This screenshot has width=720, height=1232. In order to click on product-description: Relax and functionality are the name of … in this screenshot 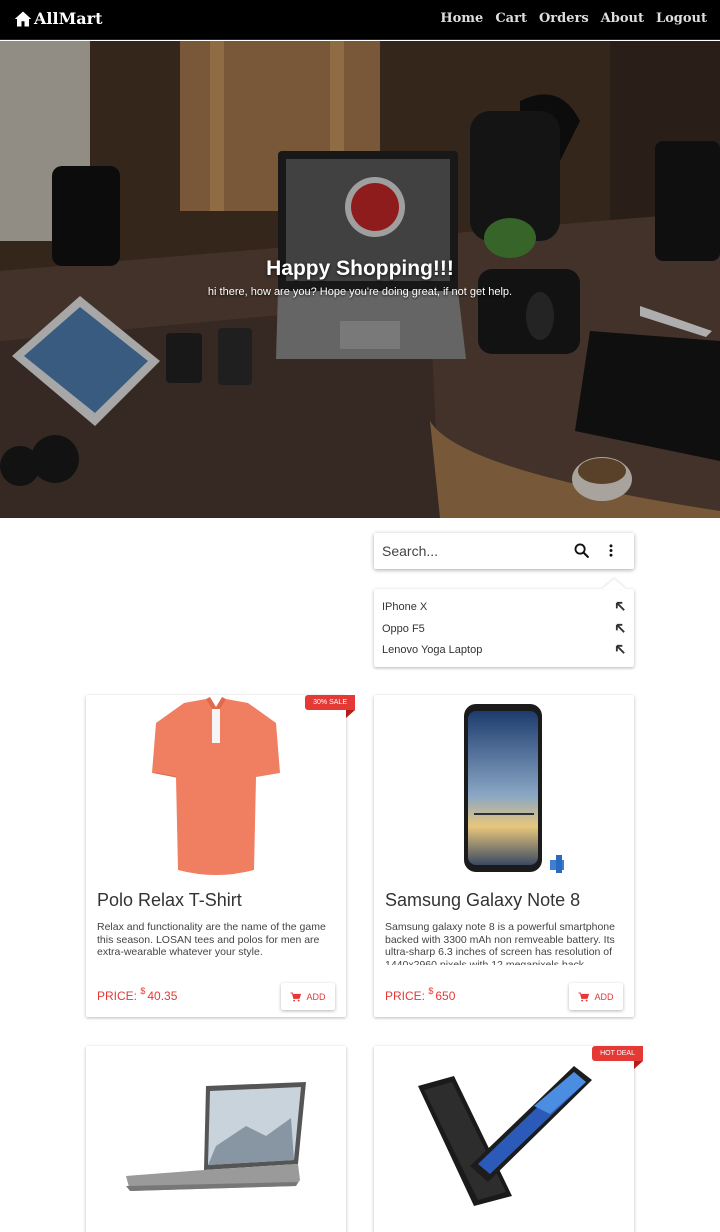, I will do `click(211, 939)`.